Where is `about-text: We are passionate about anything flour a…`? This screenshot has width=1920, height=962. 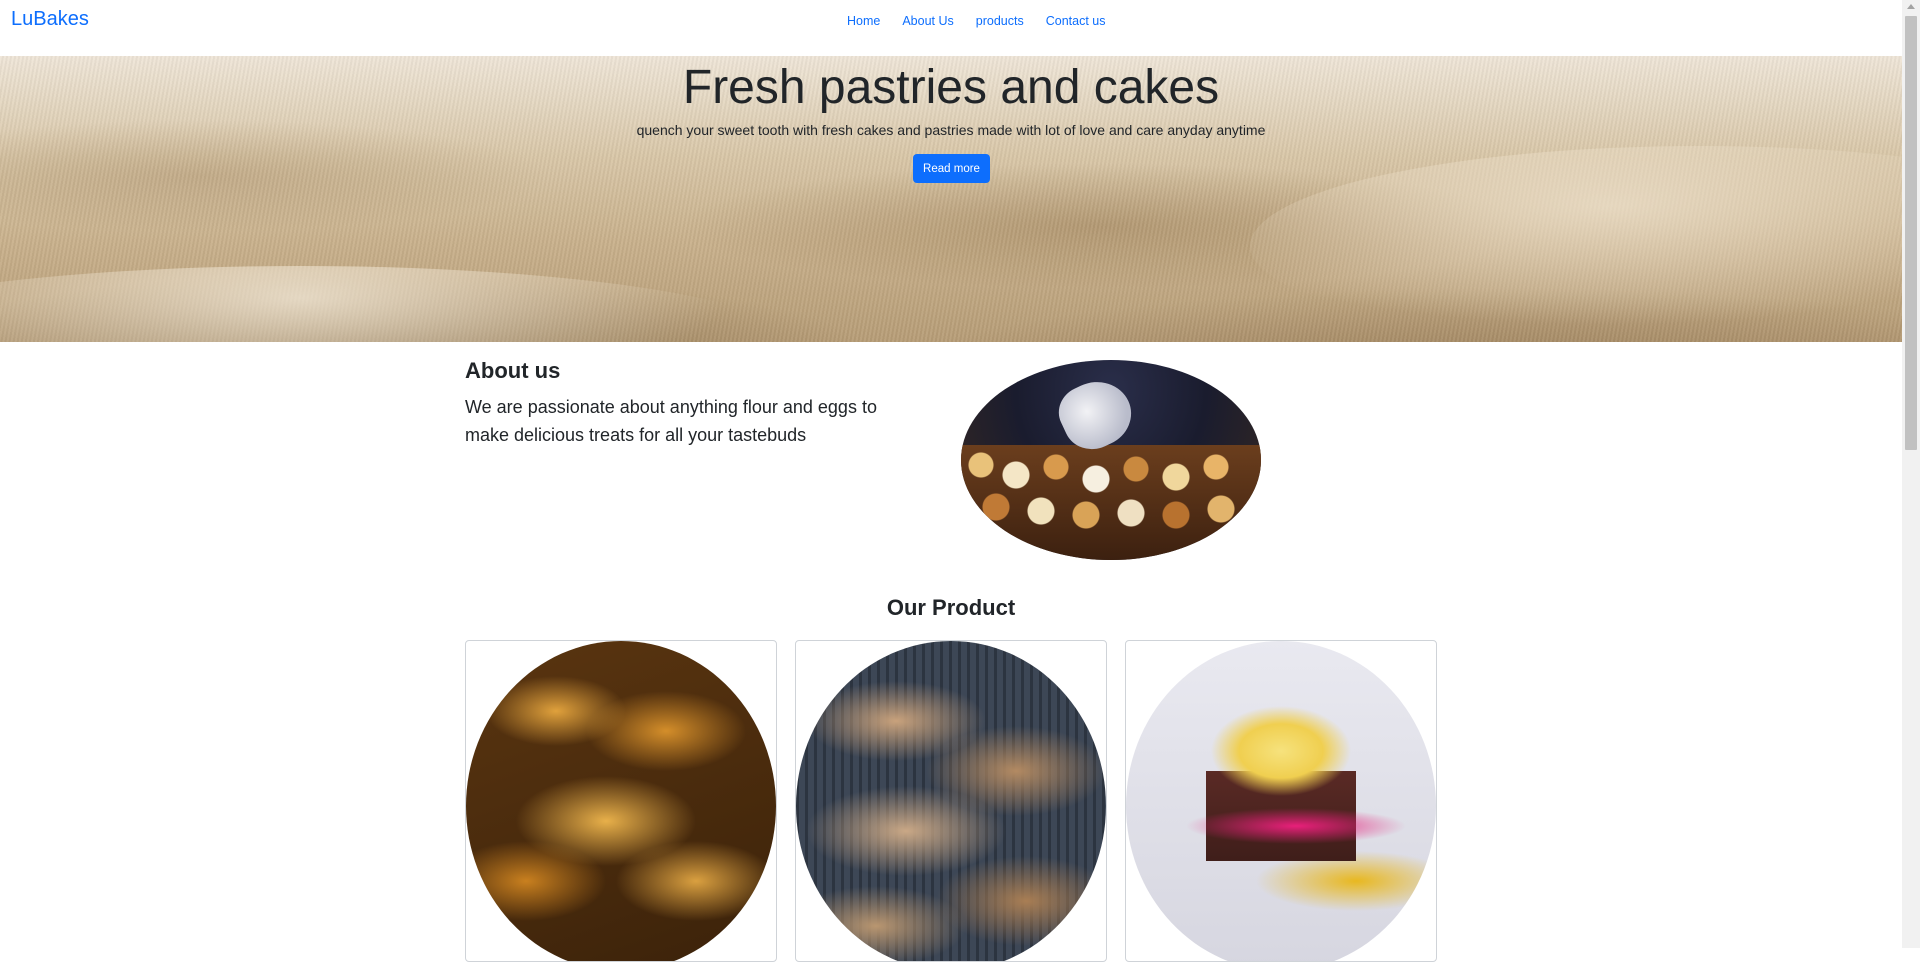 about-text: We are passionate about anything flour a… is located at coordinates (671, 421).